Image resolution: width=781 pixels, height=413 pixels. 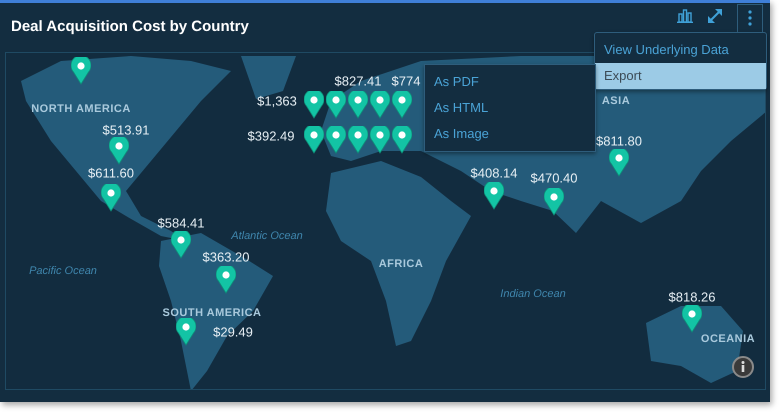 What do you see at coordinates (406, 81) in the screenshot?
I see `value-label: $774` at bounding box center [406, 81].